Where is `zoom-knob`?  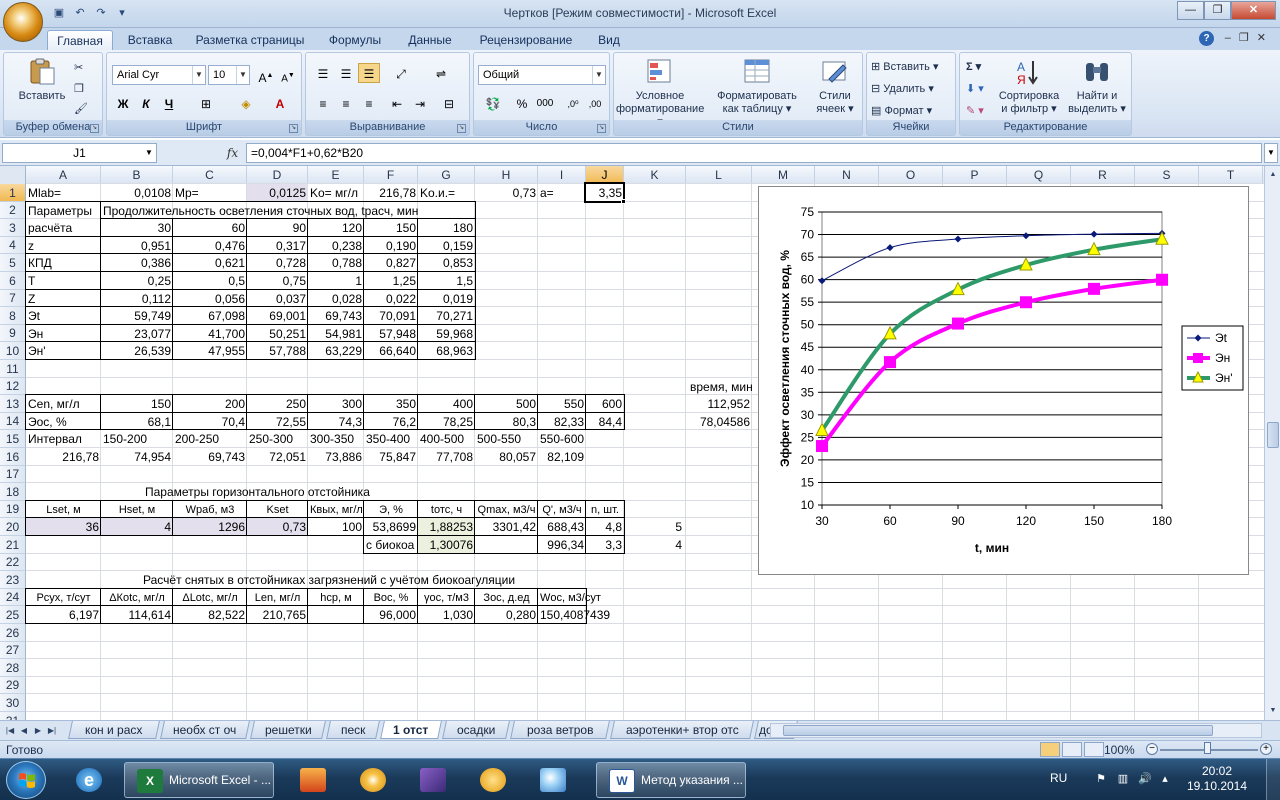
zoom-knob is located at coordinates (1207, 748).